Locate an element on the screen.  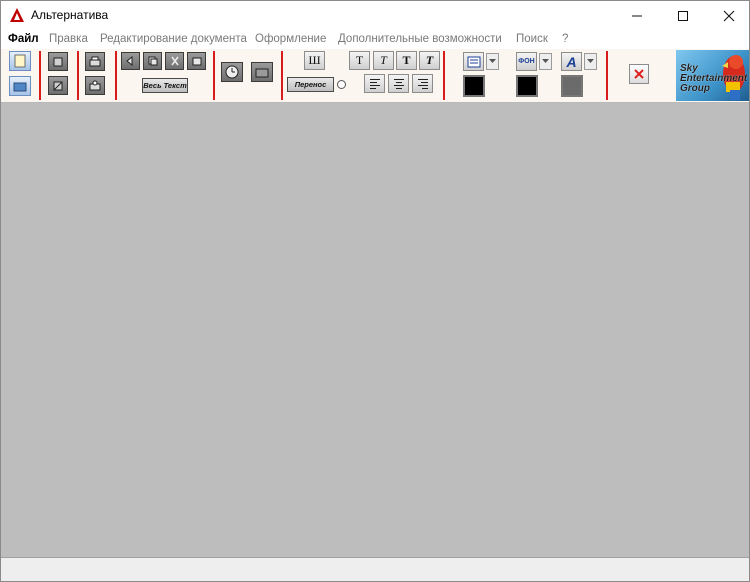
paste-button is located at coordinates (196, 61).